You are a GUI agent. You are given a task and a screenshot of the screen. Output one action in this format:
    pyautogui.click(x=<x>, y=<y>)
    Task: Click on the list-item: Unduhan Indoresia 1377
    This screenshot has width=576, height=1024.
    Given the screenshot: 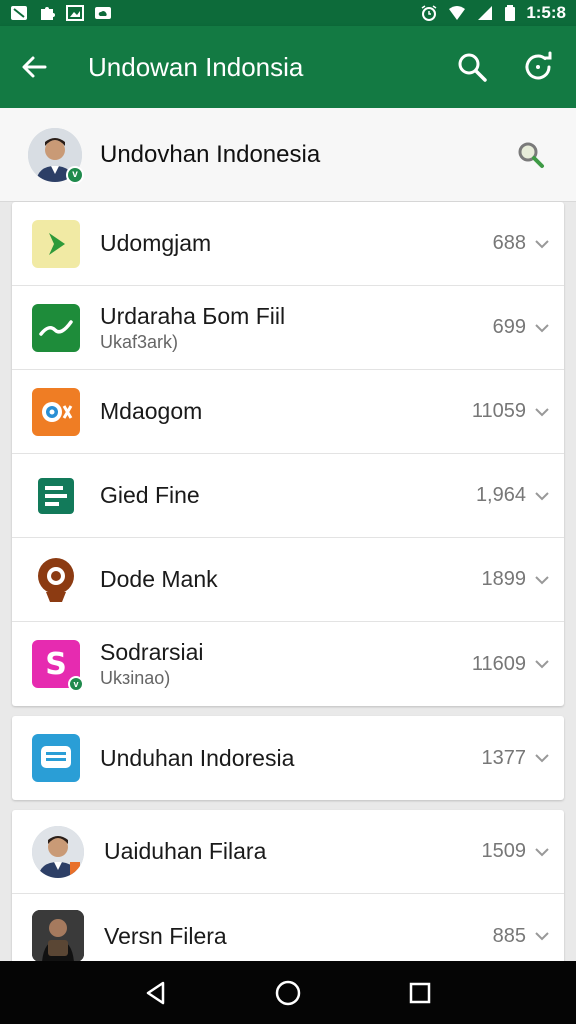 What is the action you would take?
    pyautogui.click(x=288, y=758)
    